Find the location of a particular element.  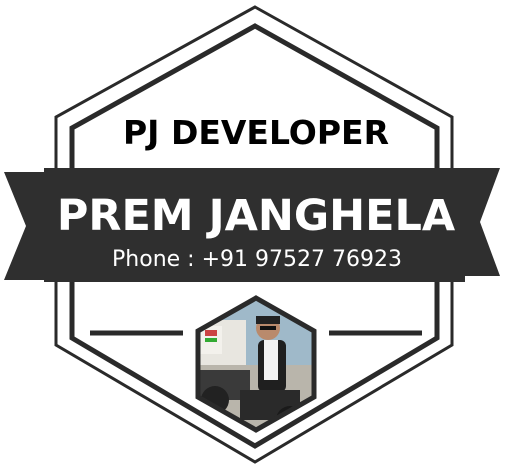

person-on-motorcycle-photo is located at coordinates (256, 364).